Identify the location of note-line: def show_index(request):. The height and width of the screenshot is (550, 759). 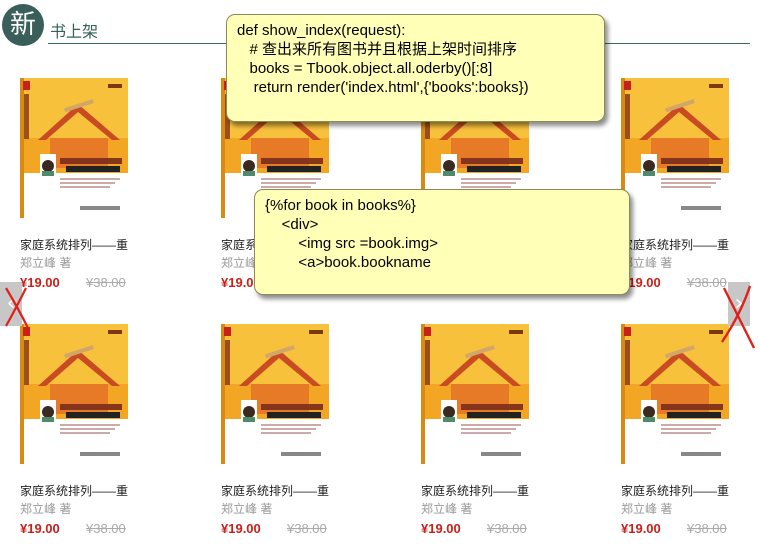
(321, 30).